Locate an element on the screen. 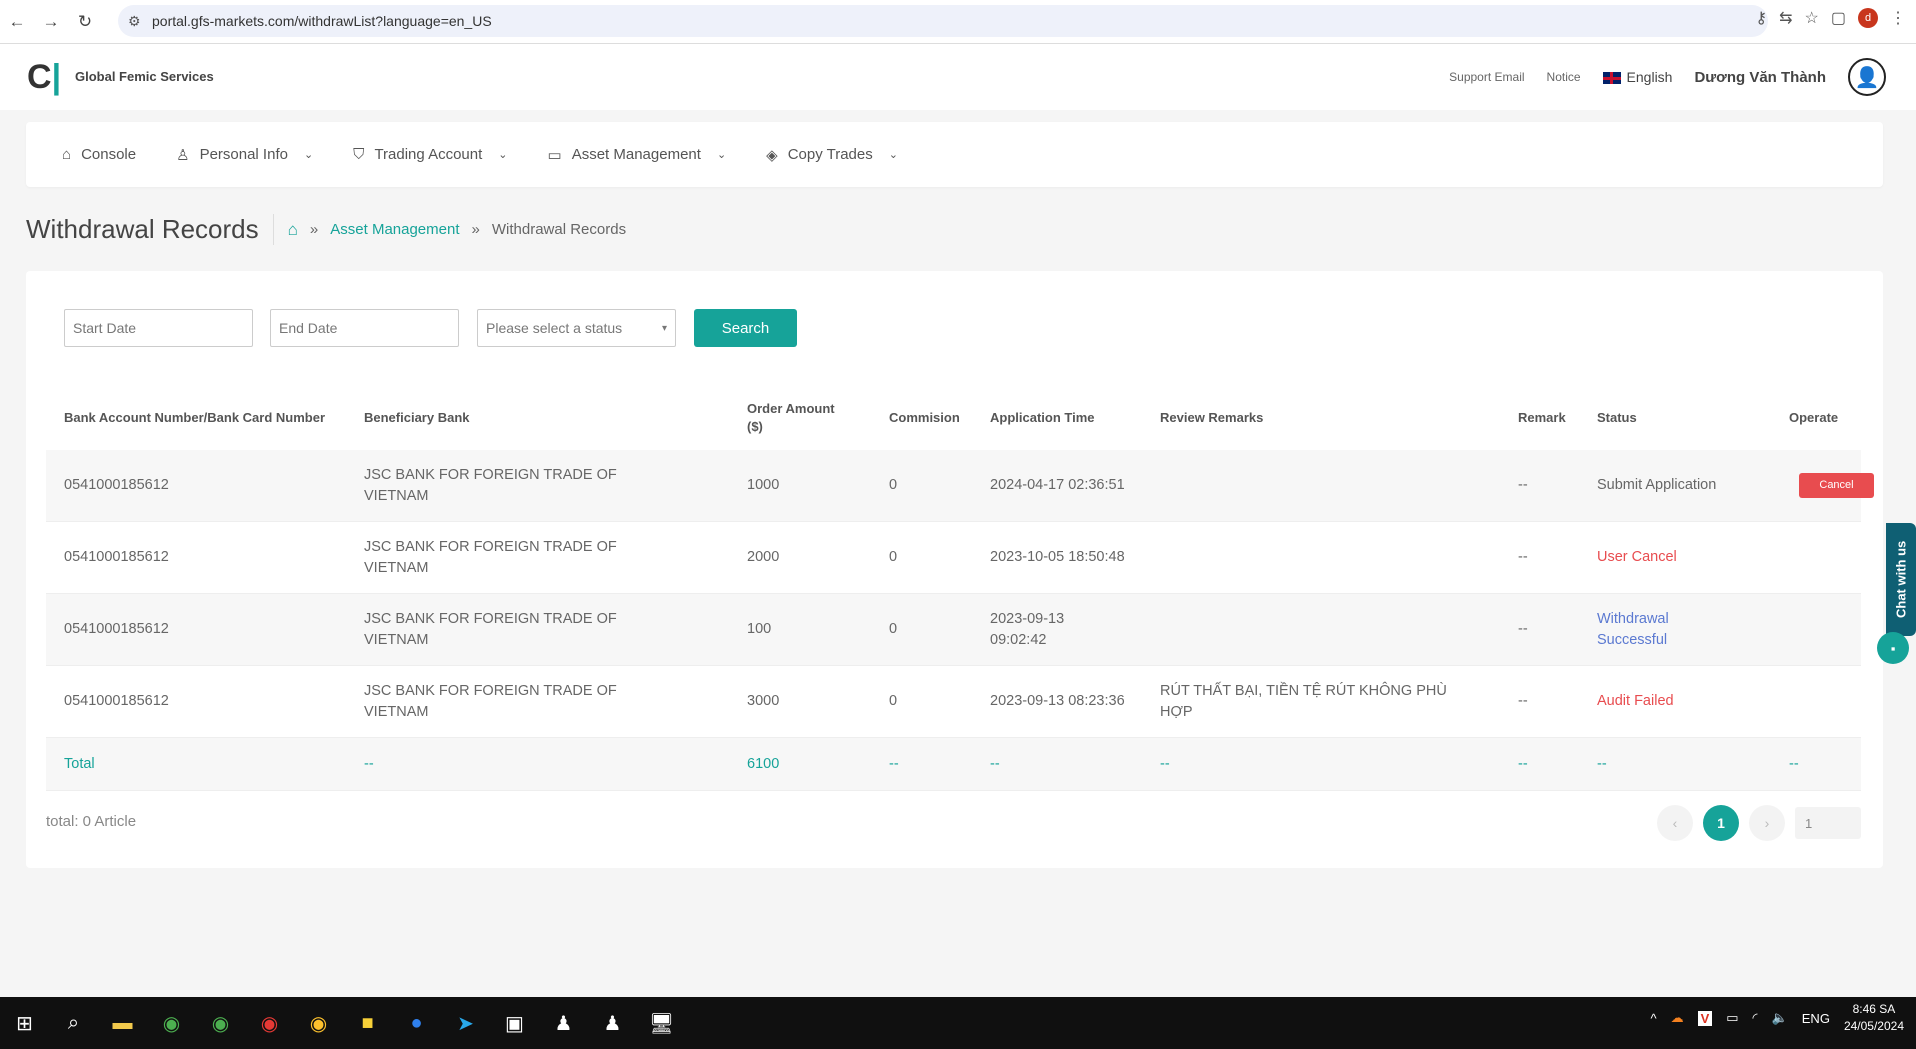  total-label: Total is located at coordinates (79, 763).